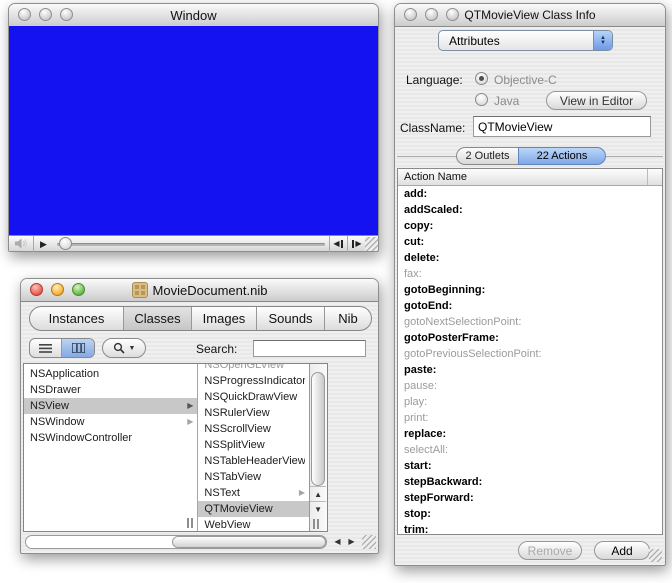  I want to click on search-scope-button: ▼, so click(124, 348).